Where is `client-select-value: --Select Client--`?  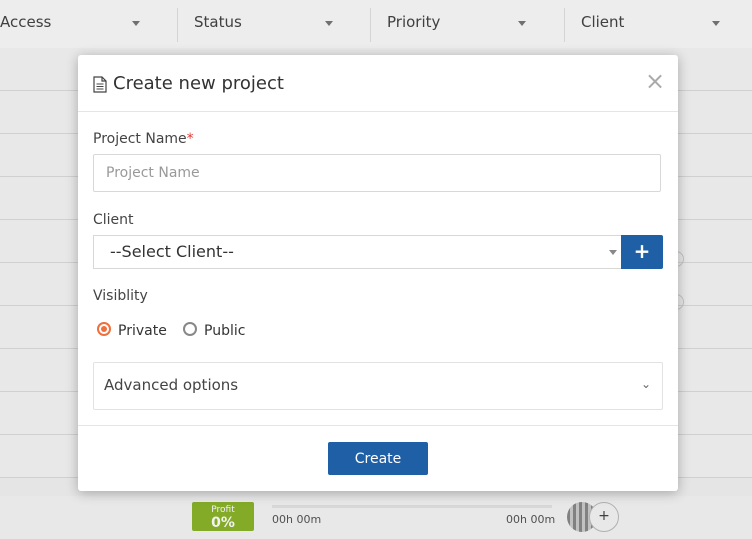
client-select-value: --Select Client-- is located at coordinates (172, 251).